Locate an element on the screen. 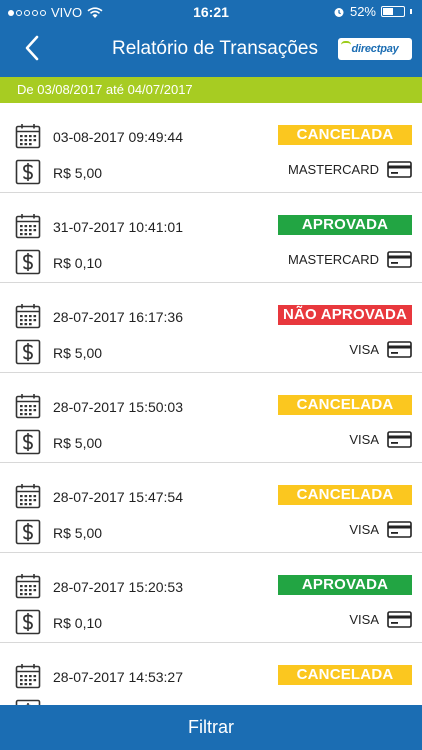  transaction-datetime: 28-07-2017 15:47:54 is located at coordinates (118, 497).